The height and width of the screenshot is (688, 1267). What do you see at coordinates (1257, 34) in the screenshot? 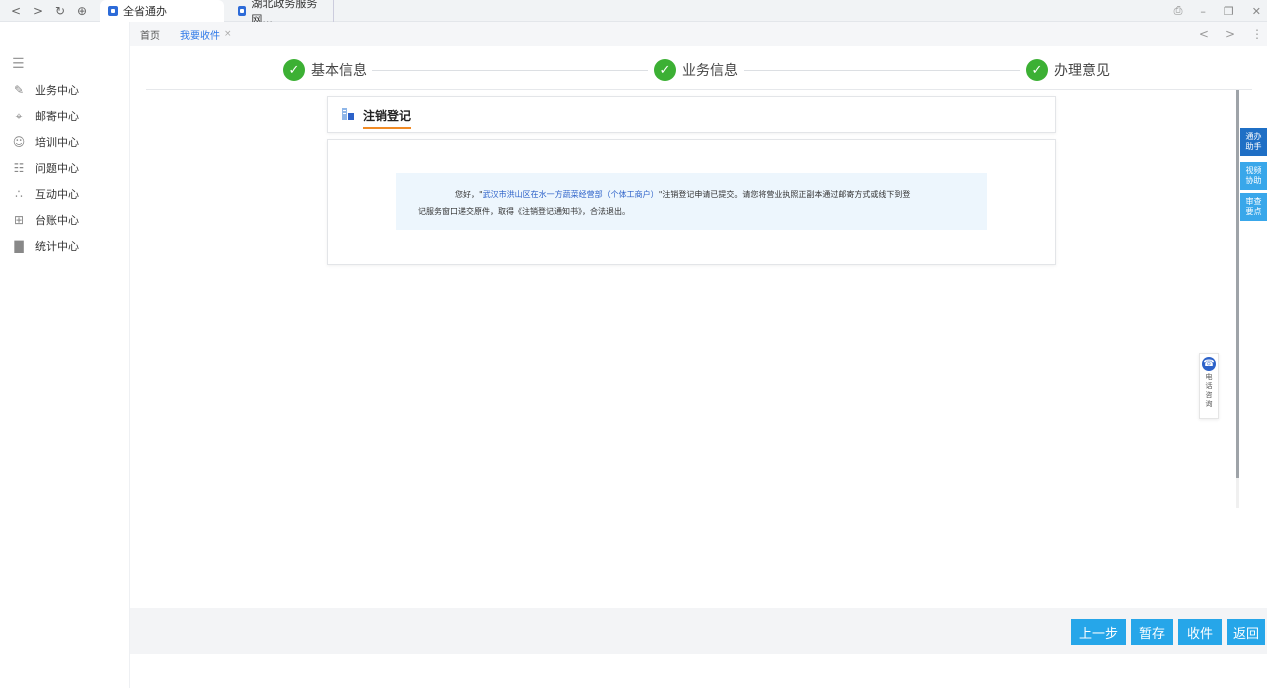
I see `more-icon: ⋮` at bounding box center [1257, 34].